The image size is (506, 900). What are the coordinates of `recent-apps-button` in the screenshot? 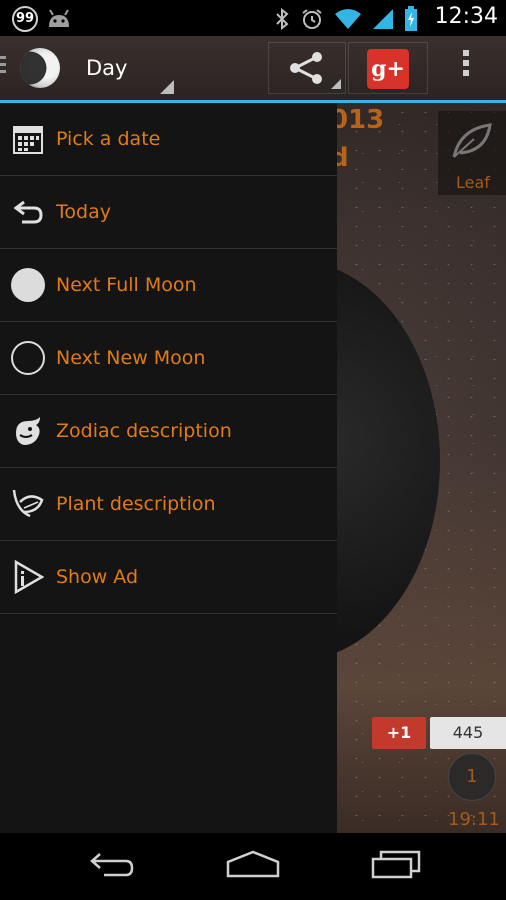 It's located at (396, 866).